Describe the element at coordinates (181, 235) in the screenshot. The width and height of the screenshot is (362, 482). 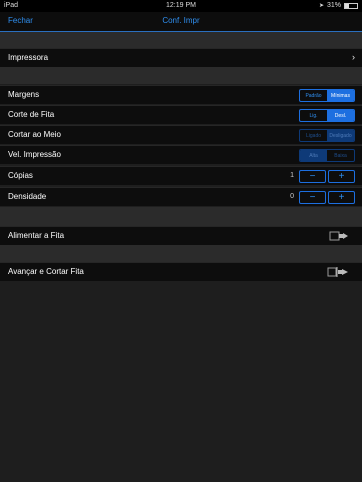
I see `feed-tape-row: Alimentar a Fita` at that location.